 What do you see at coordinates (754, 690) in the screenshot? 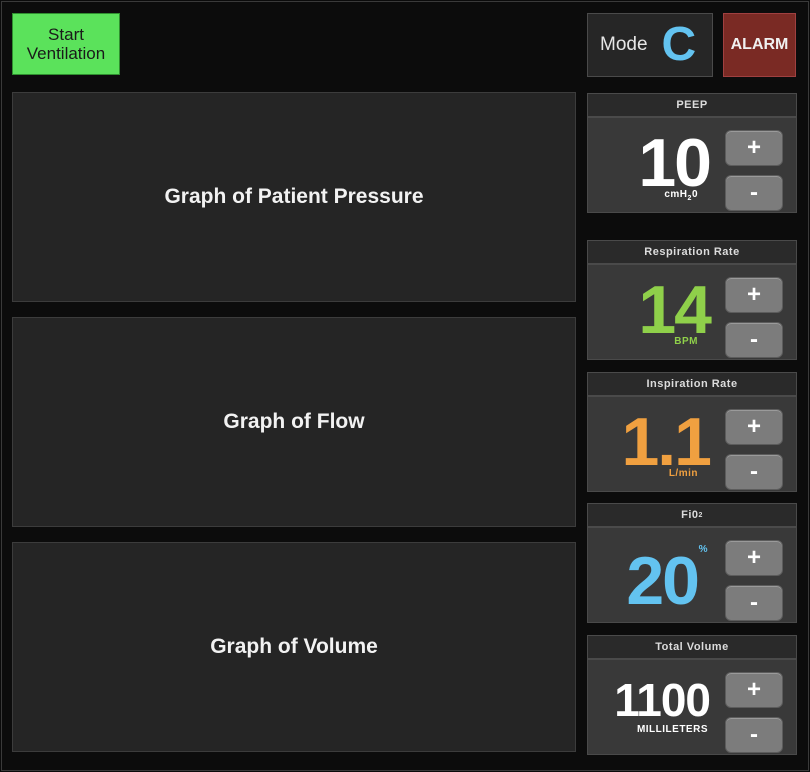
I see `total-volume-increase-button: +` at bounding box center [754, 690].